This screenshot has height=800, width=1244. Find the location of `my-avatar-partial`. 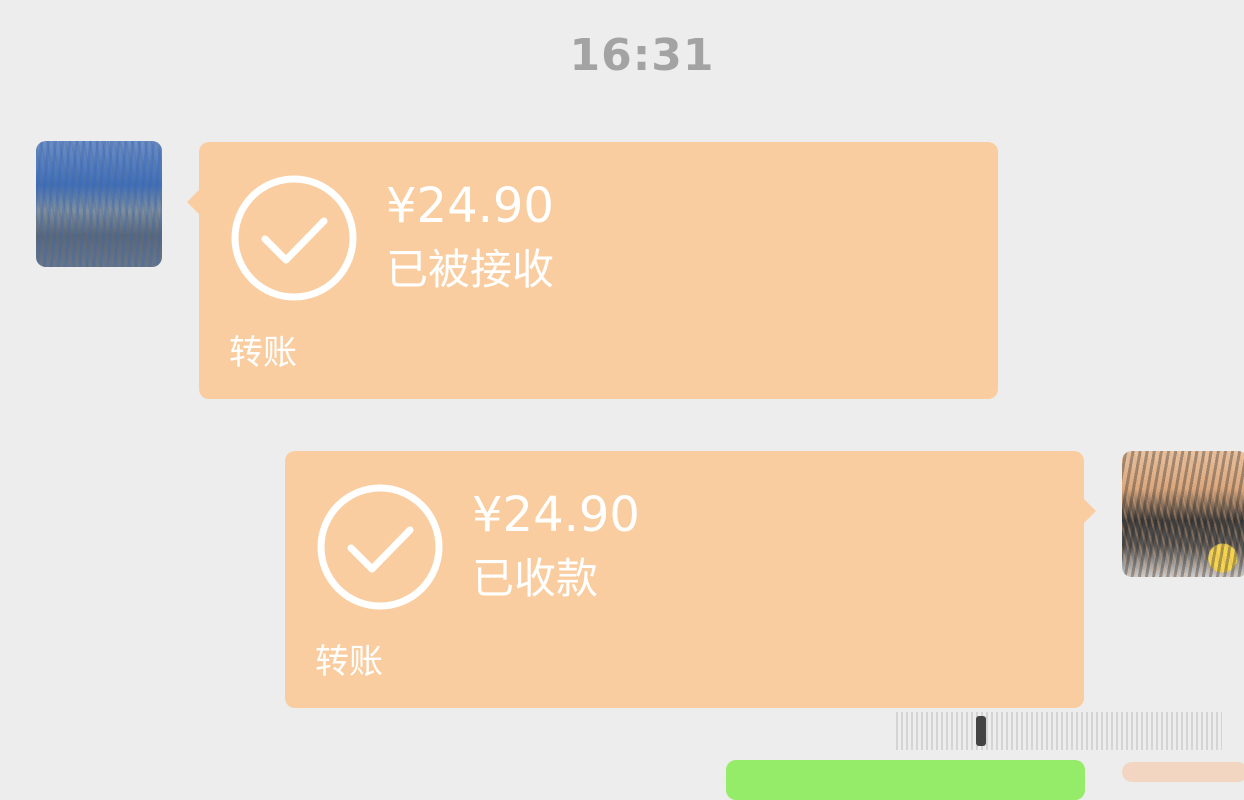

my-avatar-partial is located at coordinates (1183, 772).